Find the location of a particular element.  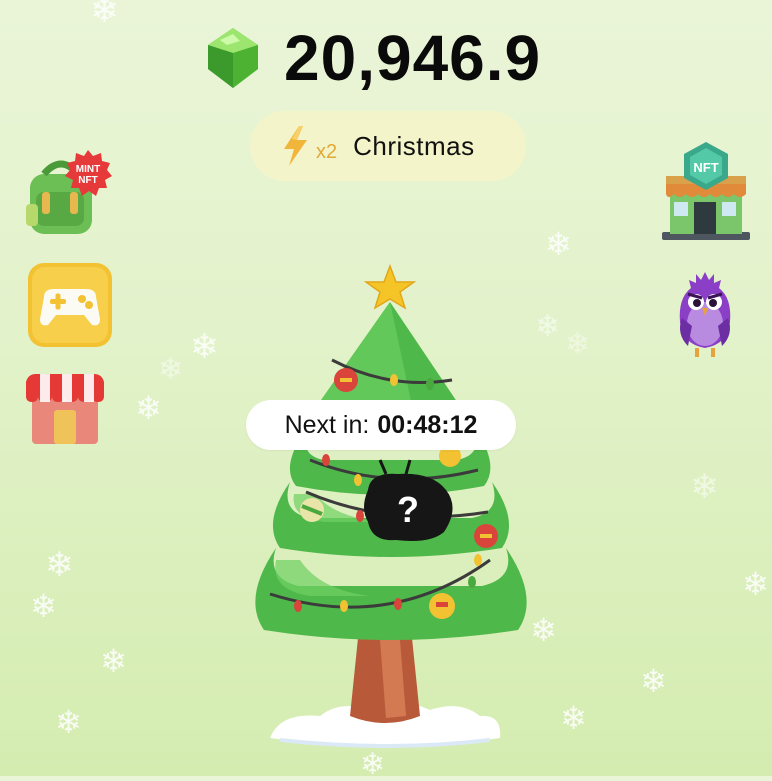

shop-button is located at coordinates (65, 409).